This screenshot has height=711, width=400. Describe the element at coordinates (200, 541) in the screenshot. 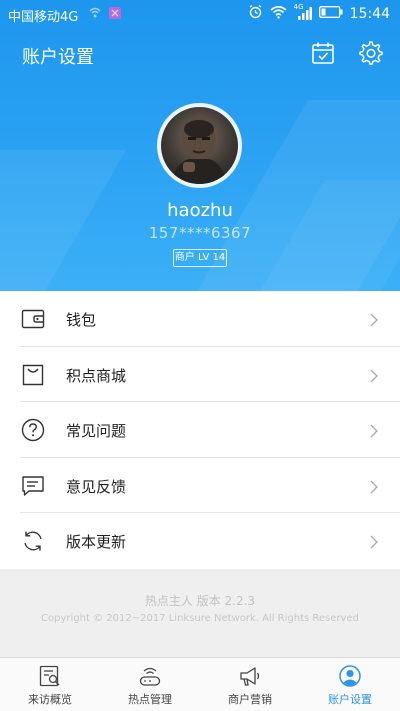

I see `menu-item-version-update: 版本更新` at that location.